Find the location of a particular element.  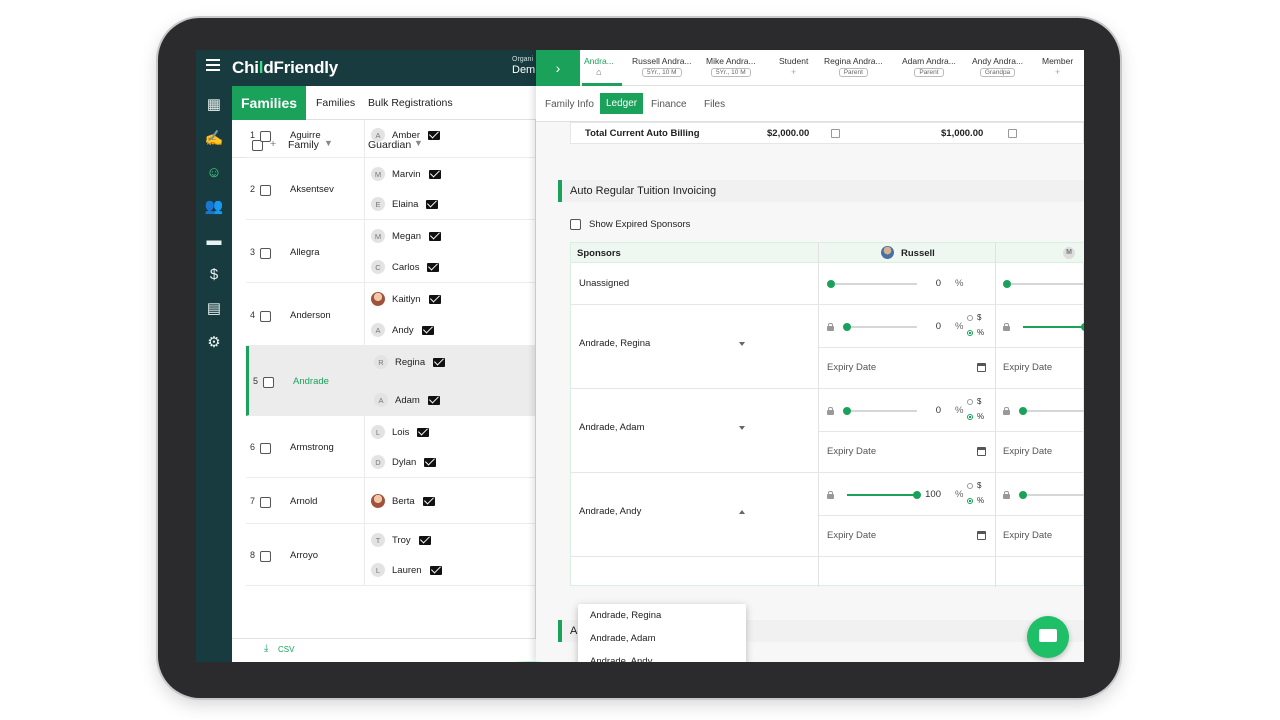

table-row: 6 Armstrong L Lois D Dylan is located at coordinates (390, 447).